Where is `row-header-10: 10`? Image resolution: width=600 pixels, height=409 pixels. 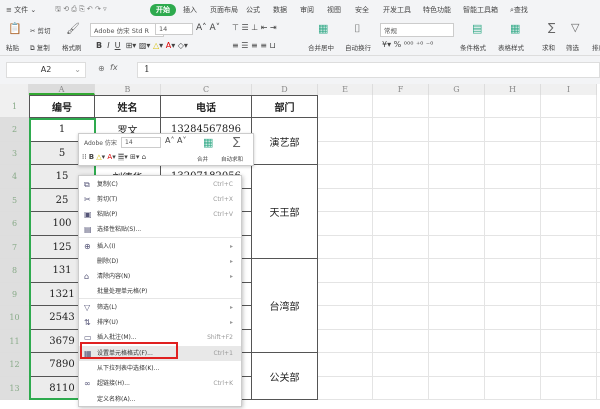 row-header-10: 10 is located at coordinates (14, 318).